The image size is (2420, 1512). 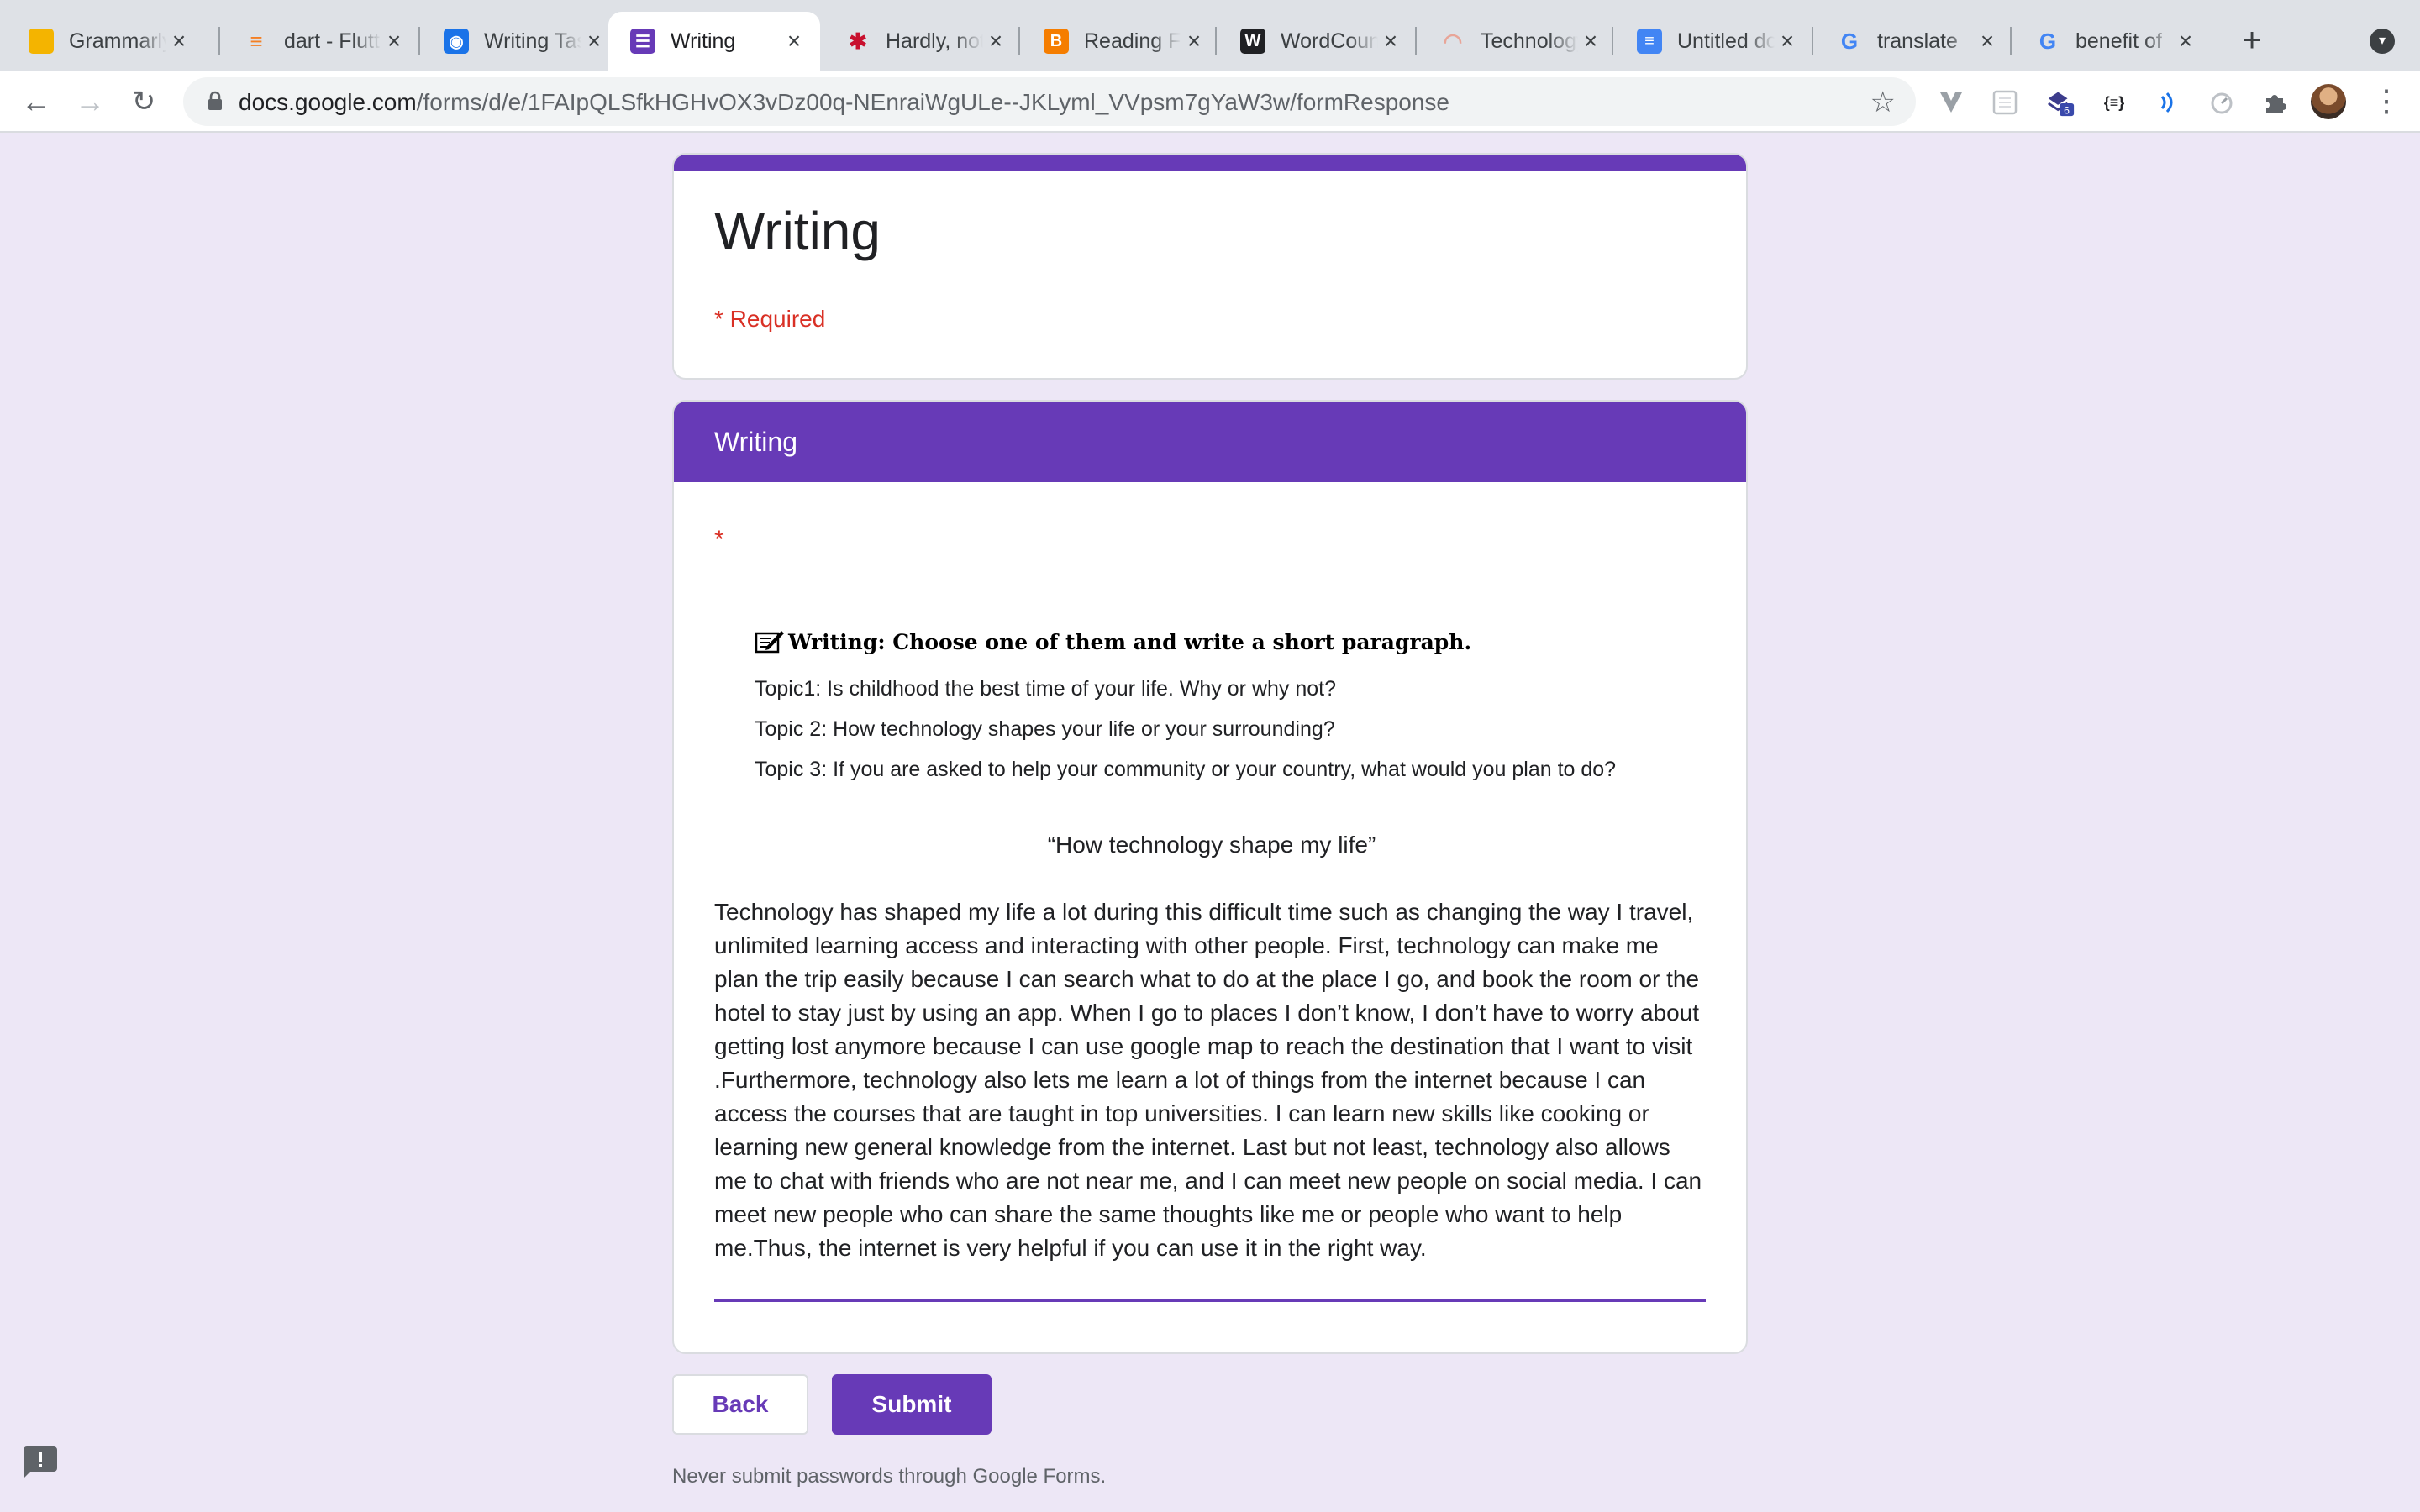 I want to click on bookmark-star-icon: ☆, so click(x=1883, y=102).